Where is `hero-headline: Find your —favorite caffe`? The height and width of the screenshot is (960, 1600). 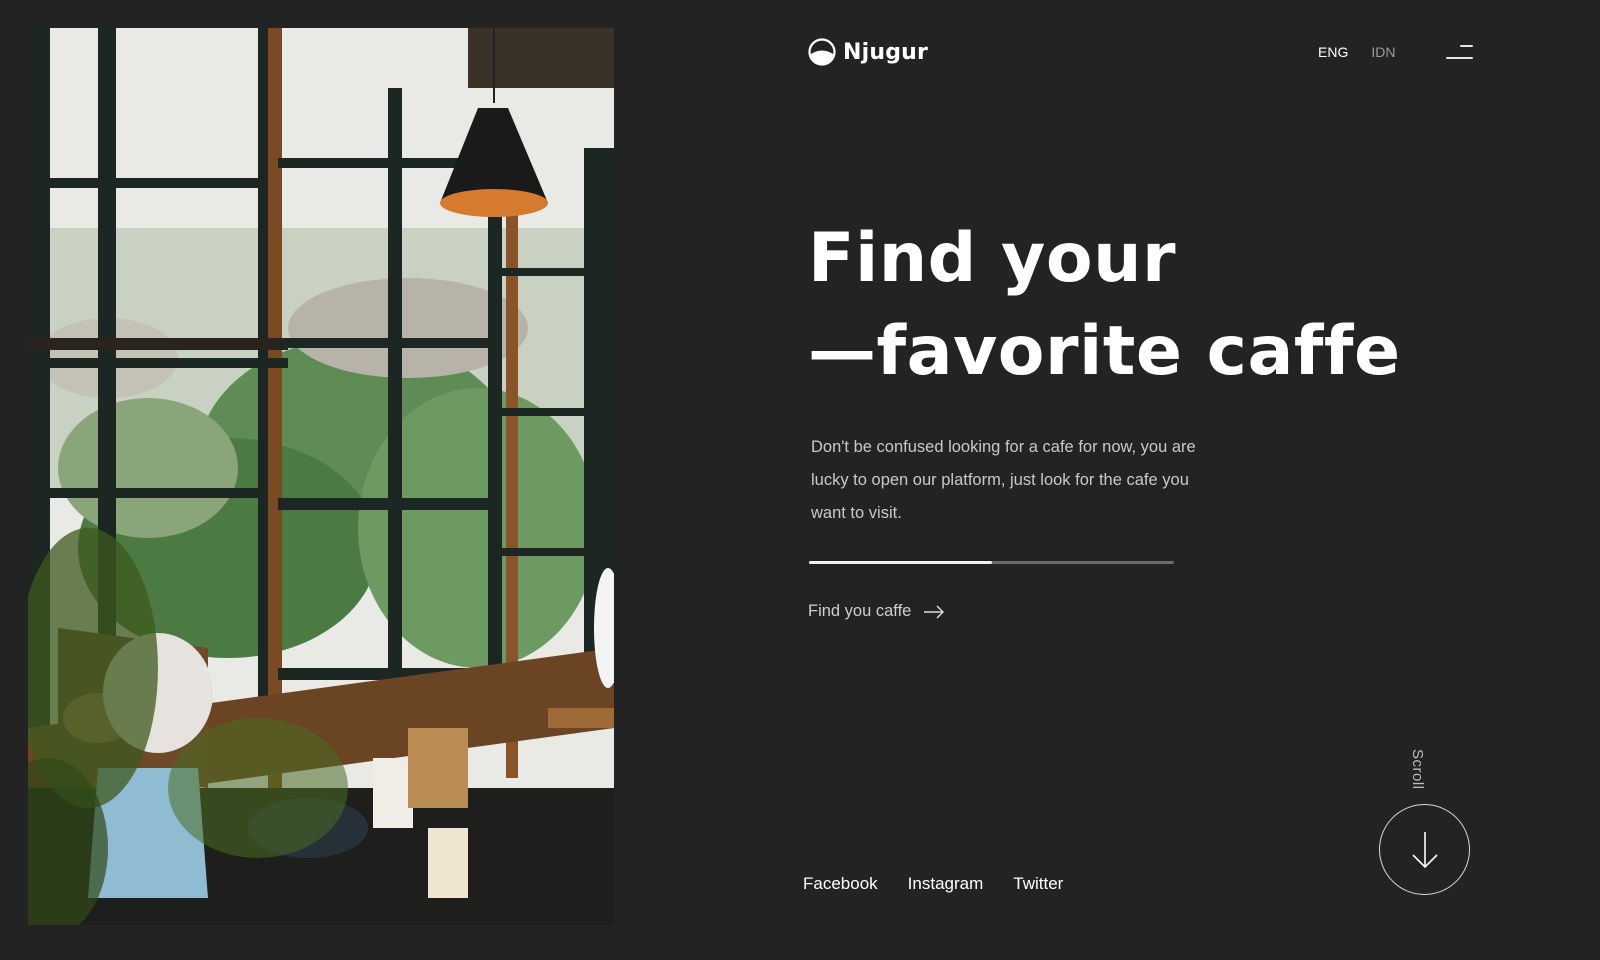 hero-headline: Find your —favorite caffe is located at coordinates (1104, 305).